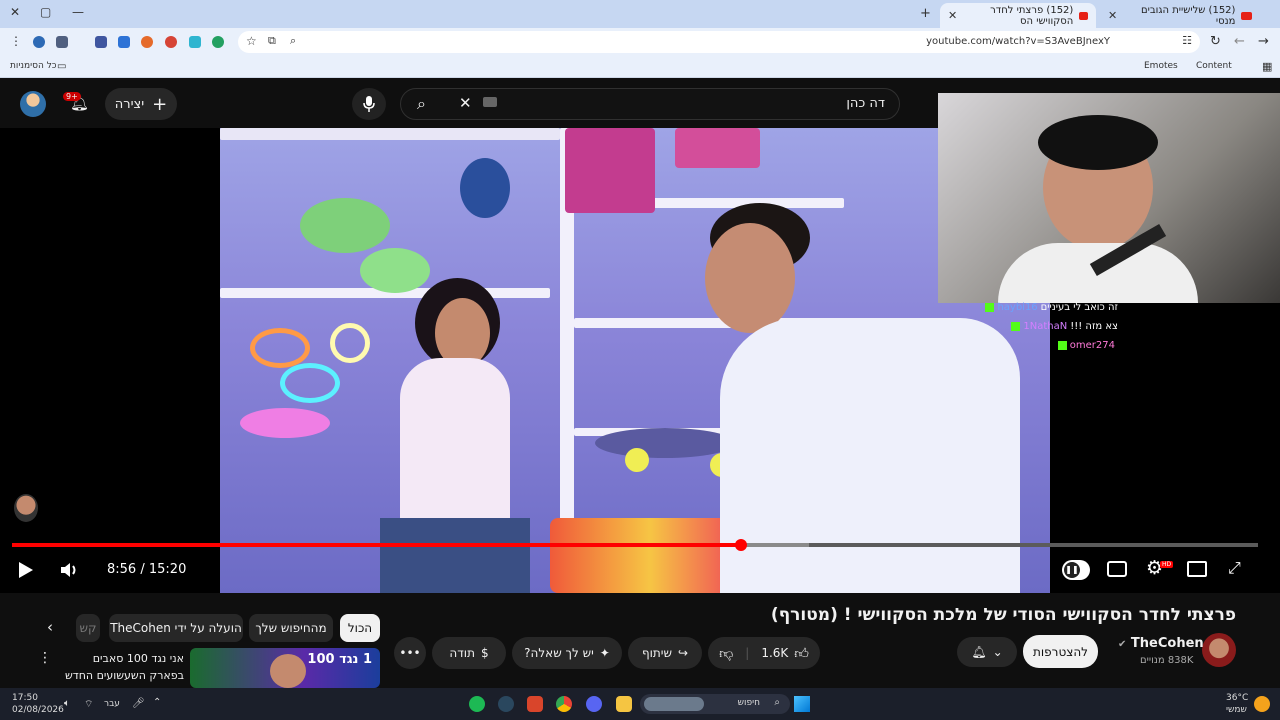 This screenshot has height=720, width=1280. I want to click on chrome-icon, so click(564, 704).